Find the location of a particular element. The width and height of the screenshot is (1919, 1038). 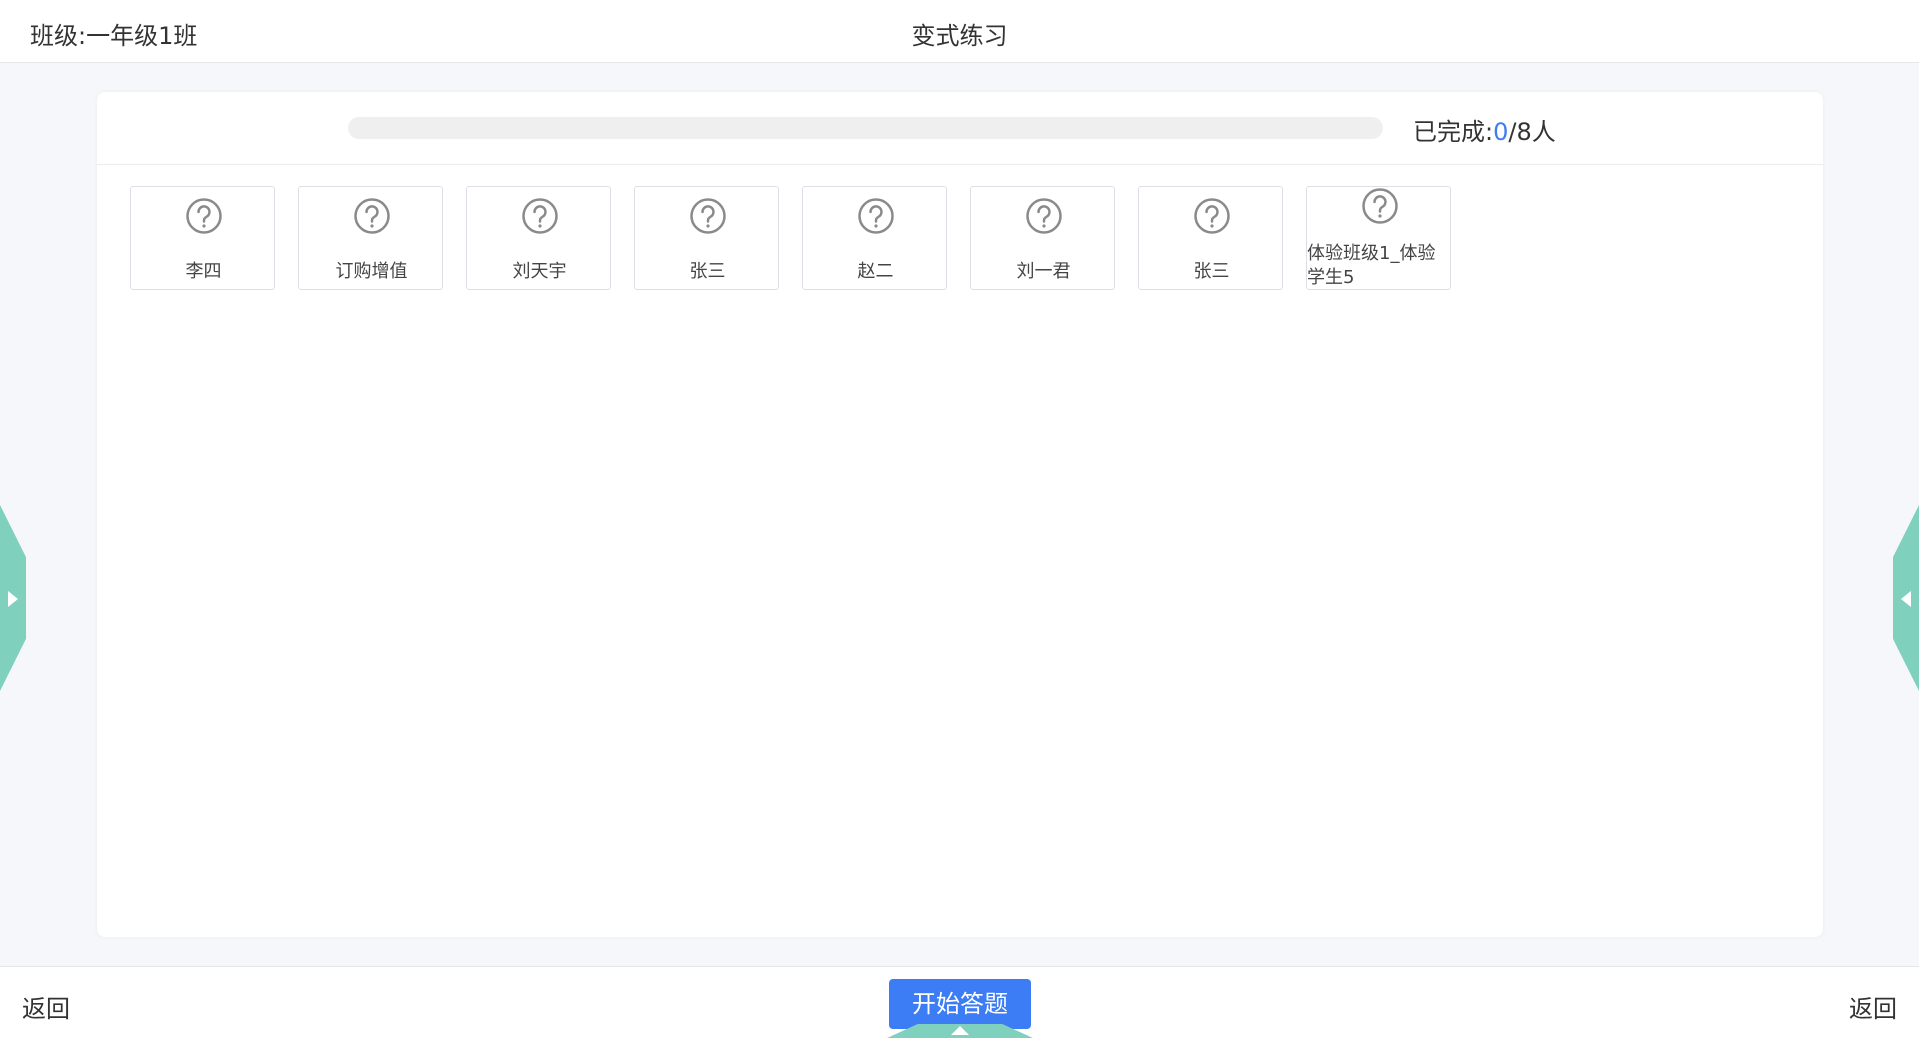

student-card: 李四 is located at coordinates (202, 238).